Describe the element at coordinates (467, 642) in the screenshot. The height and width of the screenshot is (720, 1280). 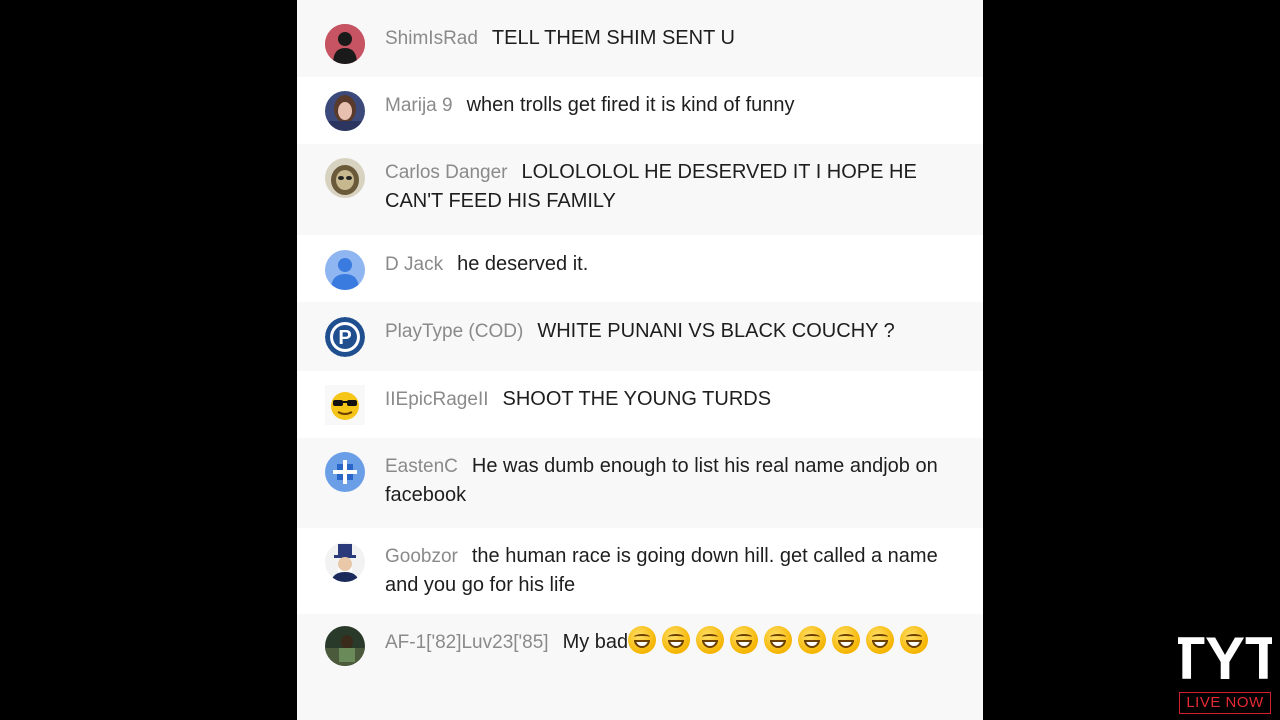
I see `message-author: AF-1['82]Luv23['85]` at that location.